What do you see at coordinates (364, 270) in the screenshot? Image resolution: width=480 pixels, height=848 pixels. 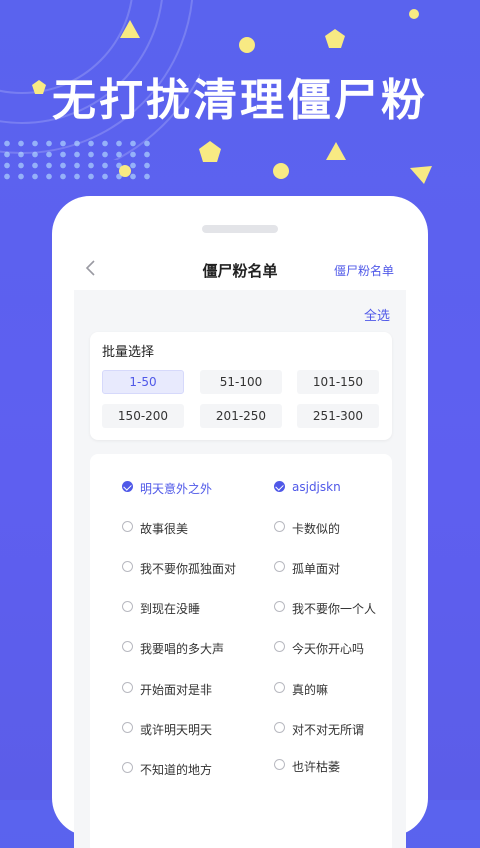 I see `zombie-fan-list-link: 僵尸粉名单` at bounding box center [364, 270].